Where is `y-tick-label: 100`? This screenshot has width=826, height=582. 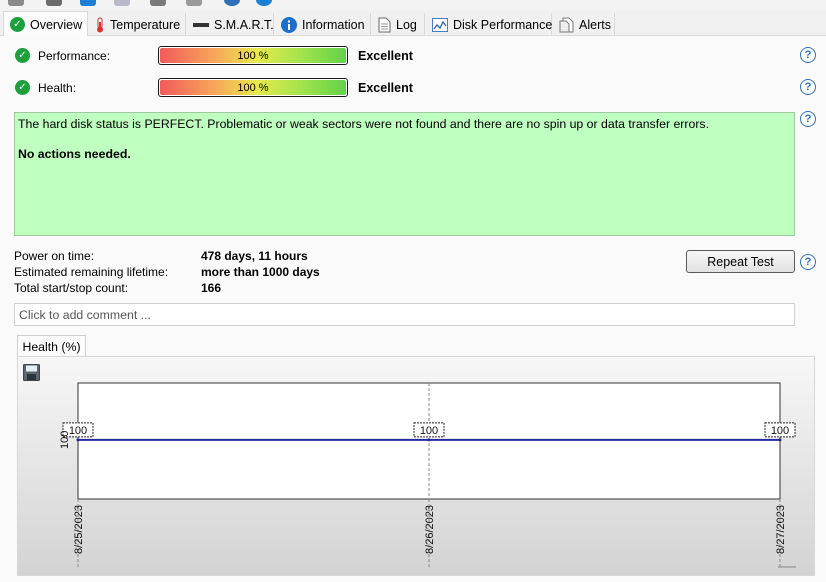 y-tick-label: 100 is located at coordinates (65, 440).